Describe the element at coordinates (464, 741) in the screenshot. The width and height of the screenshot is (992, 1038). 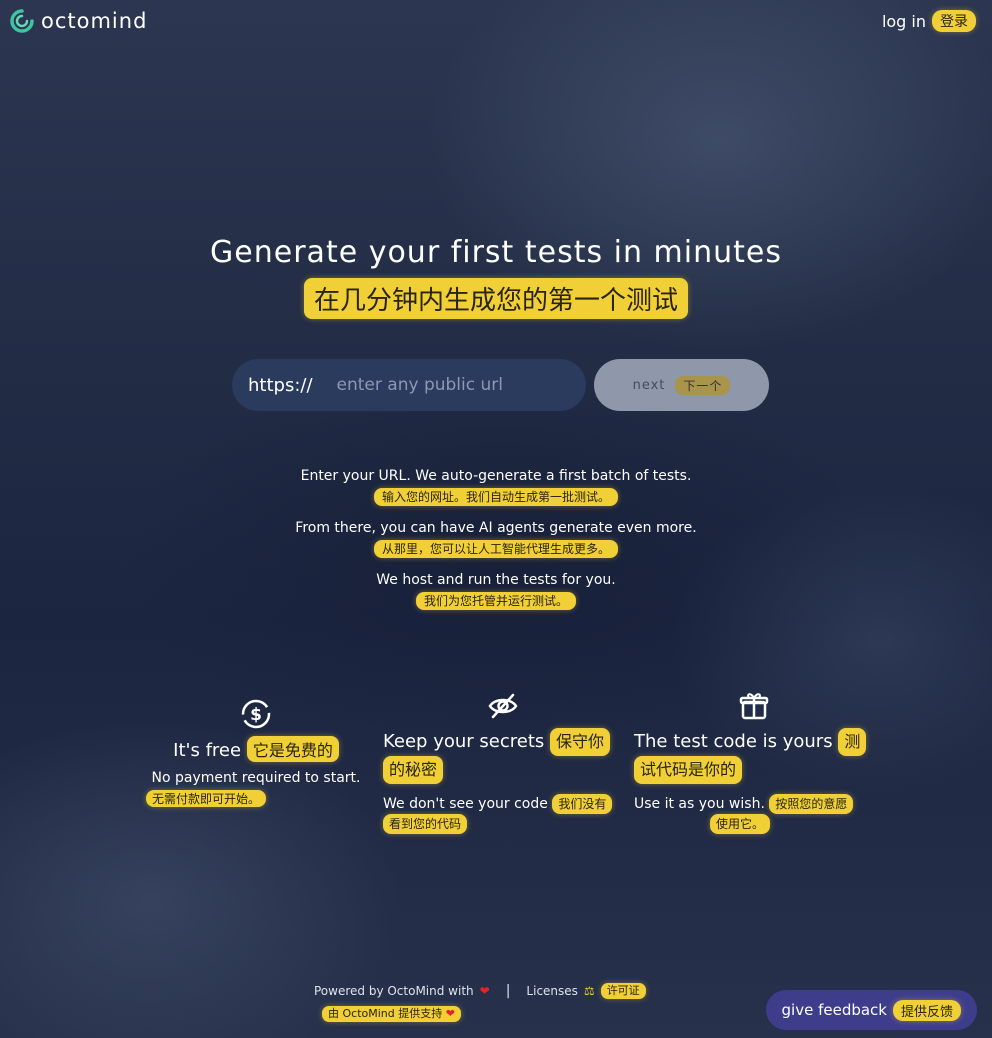
I see `feature-title: Keep your secrets` at that location.